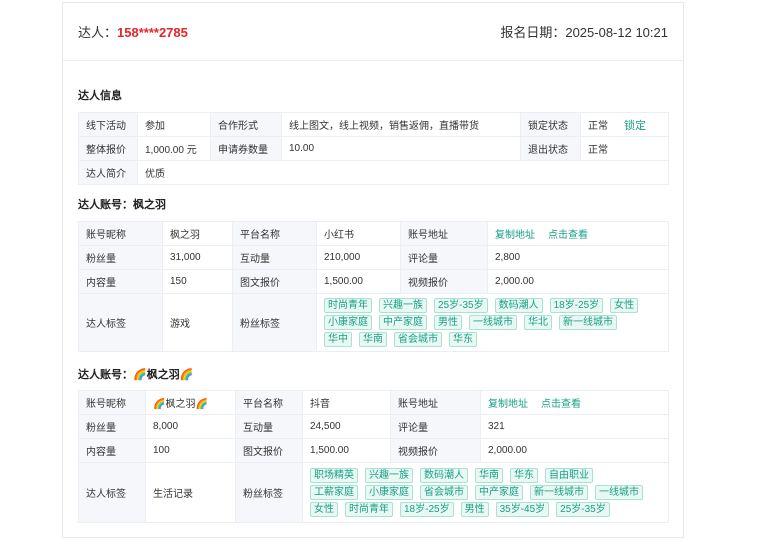 The height and width of the screenshot is (540, 764). I want to click on interactions-value: 210,000, so click(358, 257).